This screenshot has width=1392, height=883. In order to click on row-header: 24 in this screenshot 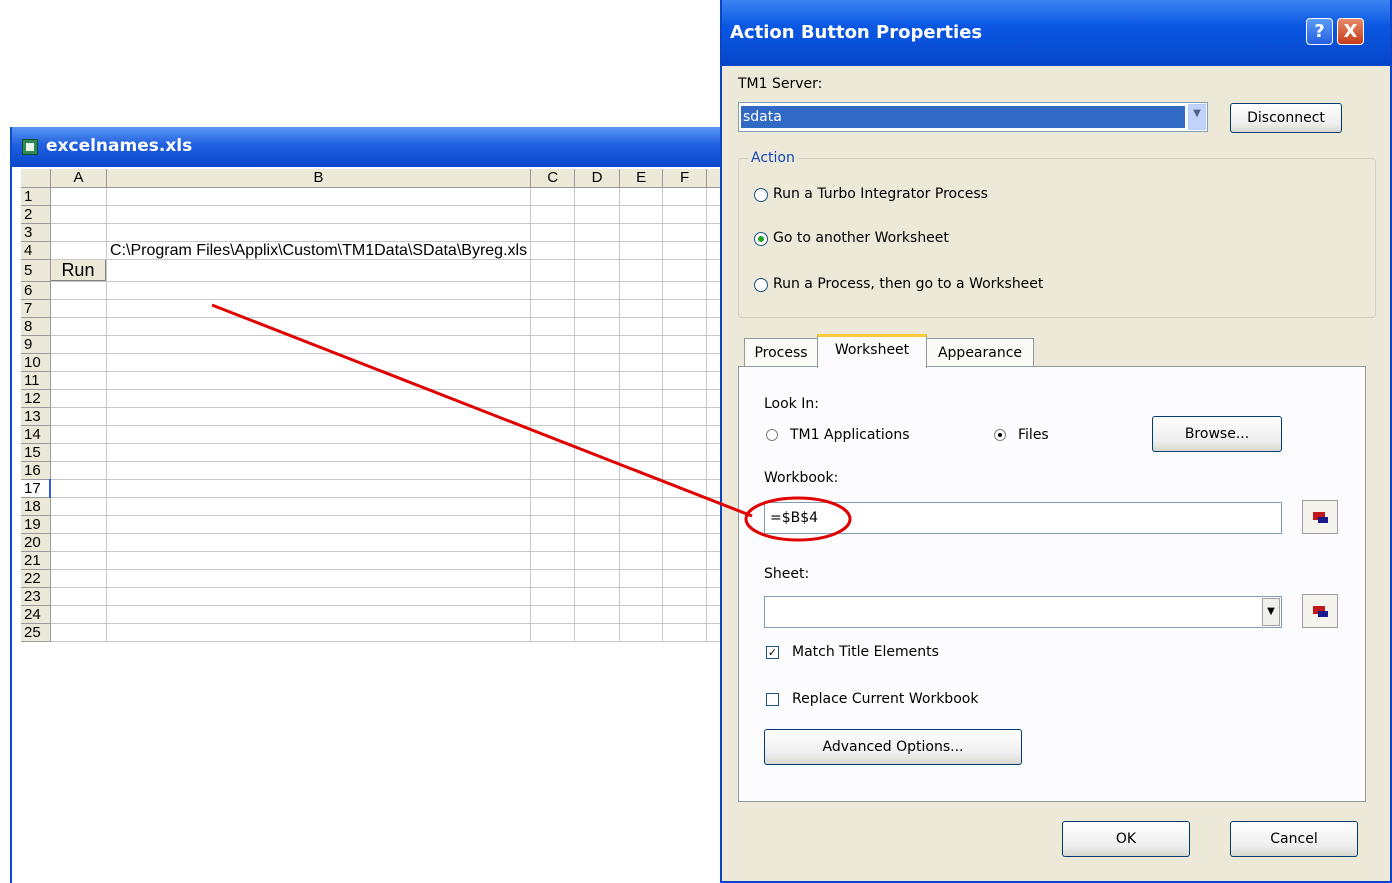, I will do `click(36, 614)`.